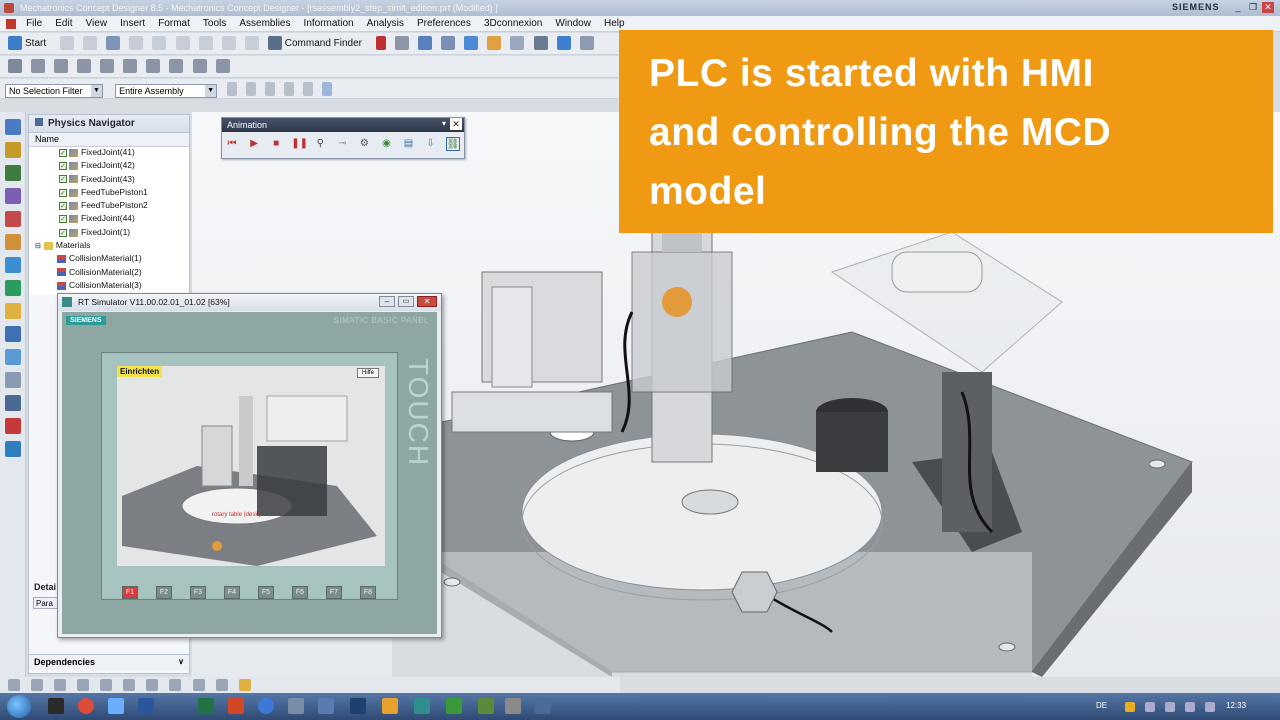 The width and height of the screenshot is (1280, 720). I want to click on tree-row: ⊟ Materials, so click(109, 246).